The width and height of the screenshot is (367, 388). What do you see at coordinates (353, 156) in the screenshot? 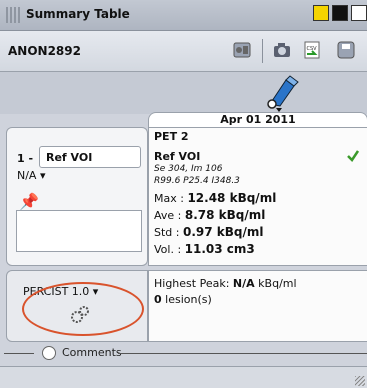
I see `checkmark-icon` at bounding box center [353, 156].